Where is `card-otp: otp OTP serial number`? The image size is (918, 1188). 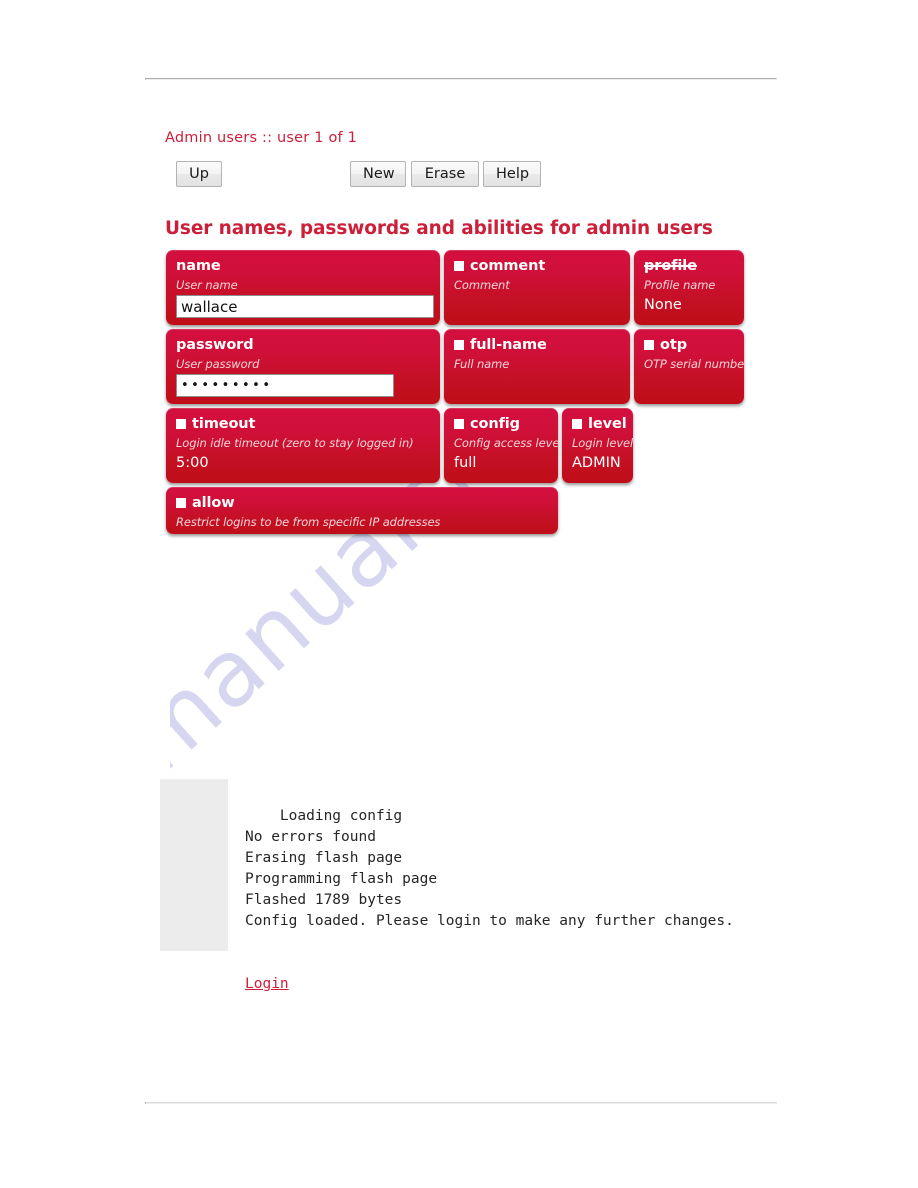 card-otp: otp OTP serial number is located at coordinates (689, 366).